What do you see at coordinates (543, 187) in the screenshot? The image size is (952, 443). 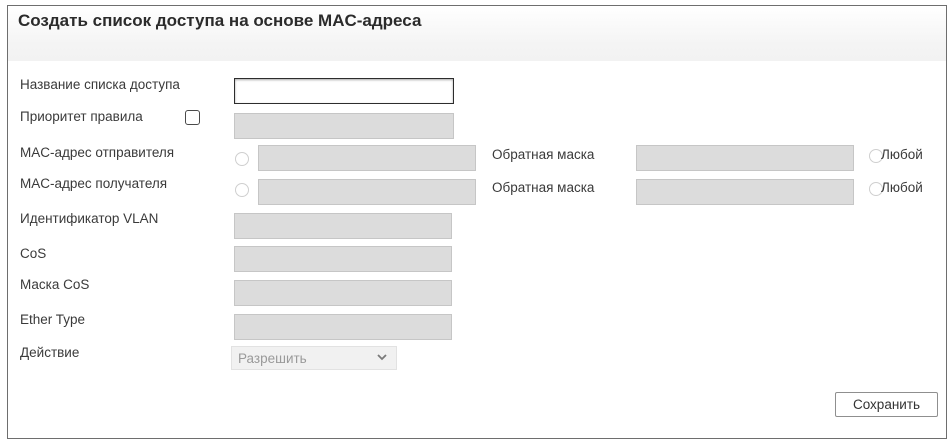 I see `dst-mask-label: Обратная маска` at bounding box center [543, 187].